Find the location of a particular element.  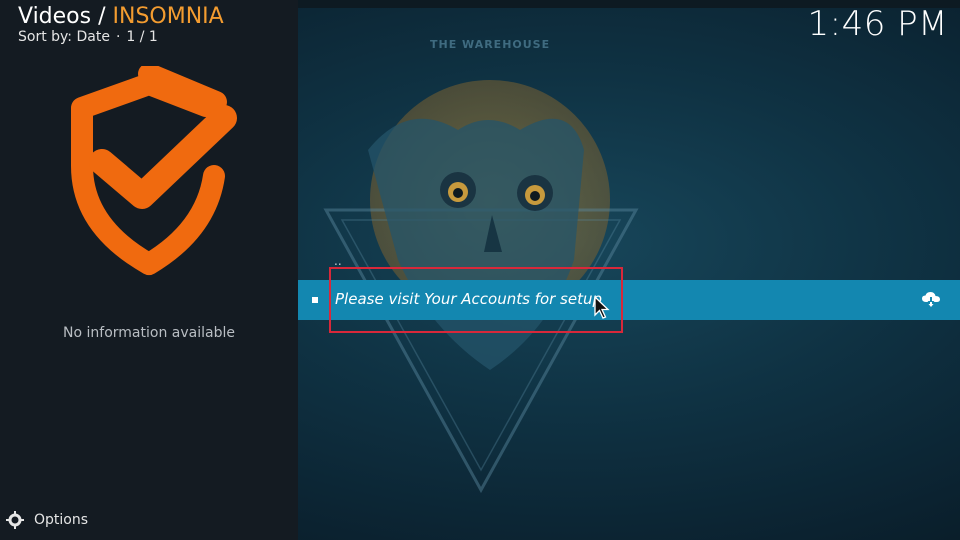

annotation-highlight-box is located at coordinates (476, 300).